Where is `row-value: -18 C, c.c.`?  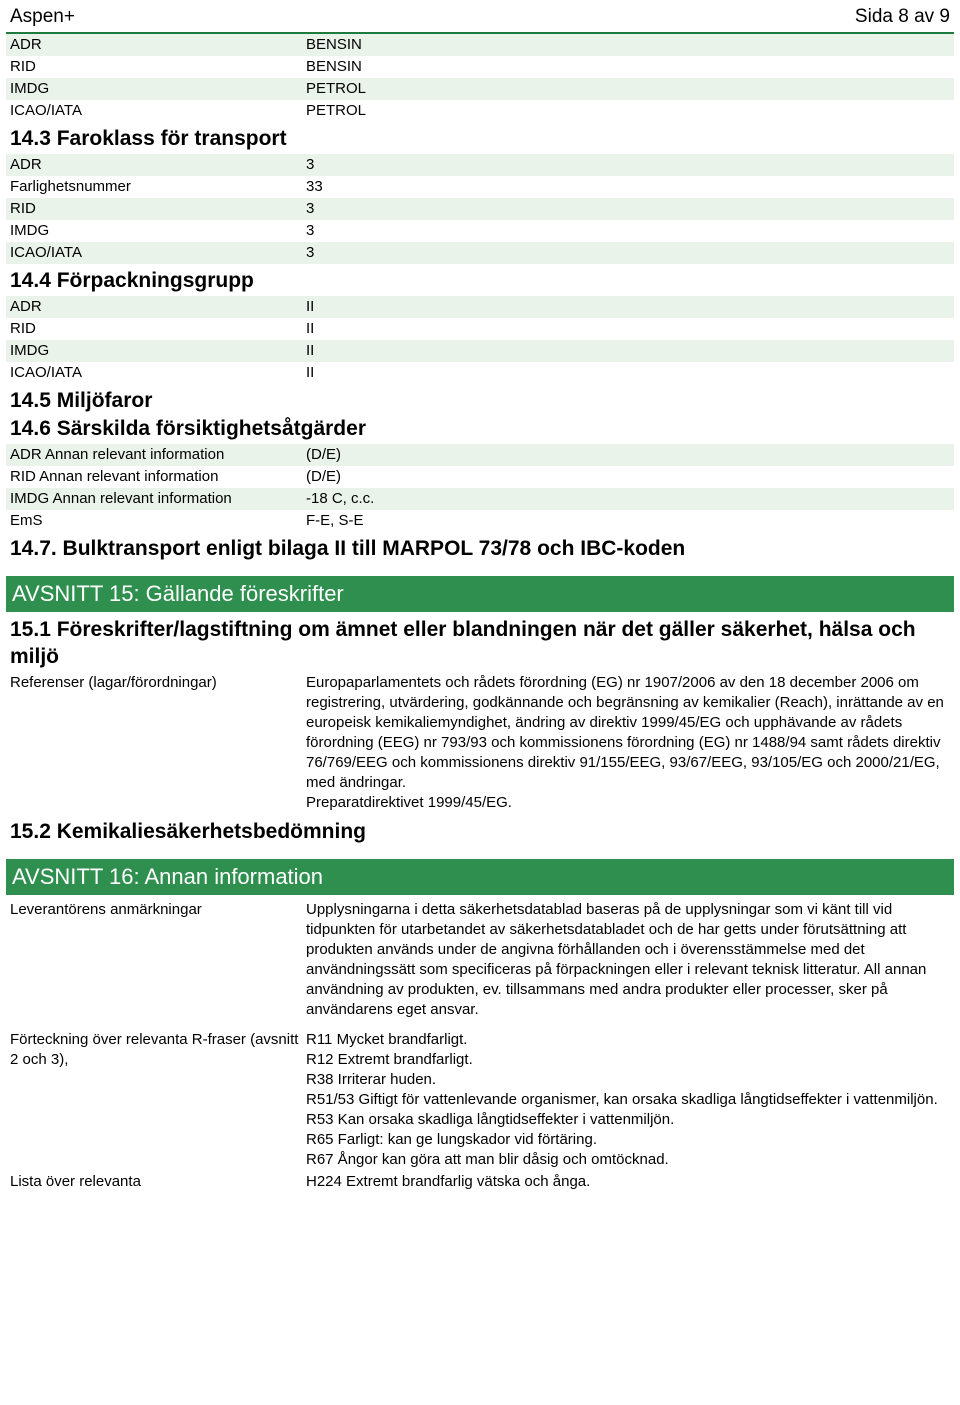
row-value: -18 C, c.c. is located at coordinates (340, 498).